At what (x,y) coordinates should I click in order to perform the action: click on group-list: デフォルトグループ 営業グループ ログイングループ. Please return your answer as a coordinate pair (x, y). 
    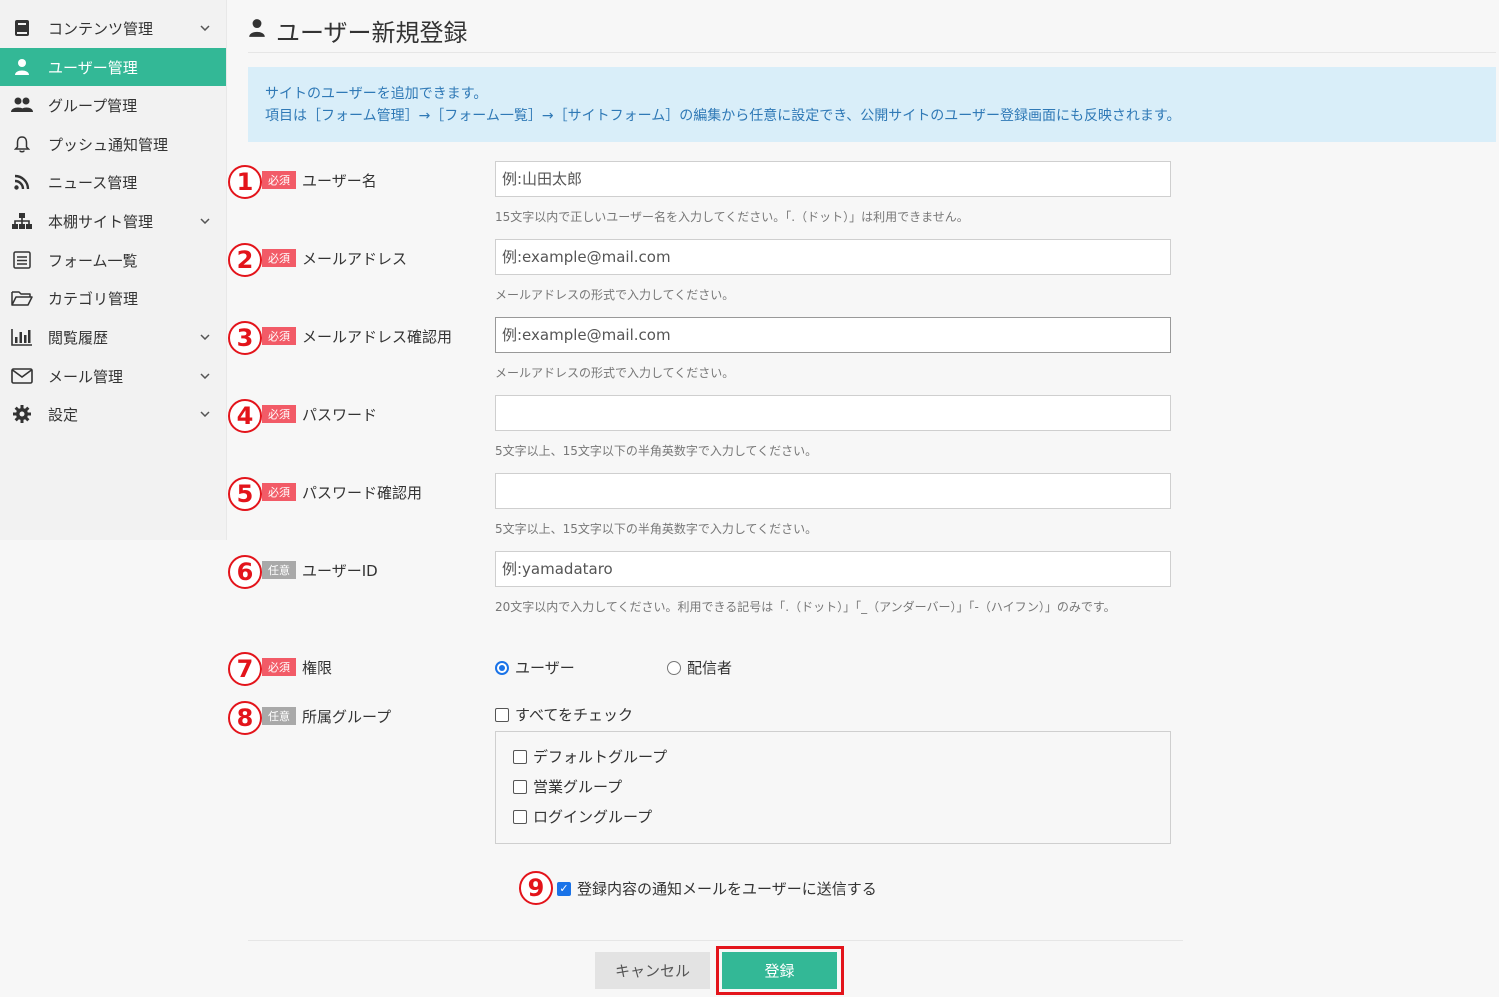
    Looking at the image, I should click on (833, 787).